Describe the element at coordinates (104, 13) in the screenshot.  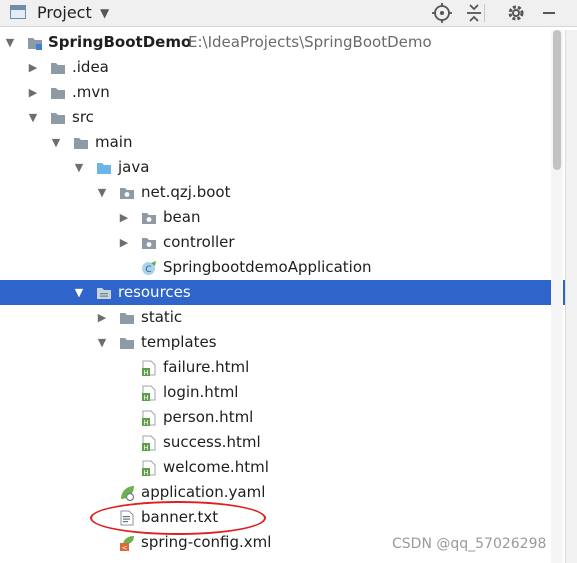
I see `view-dropdown-icon: ▼` at that location.